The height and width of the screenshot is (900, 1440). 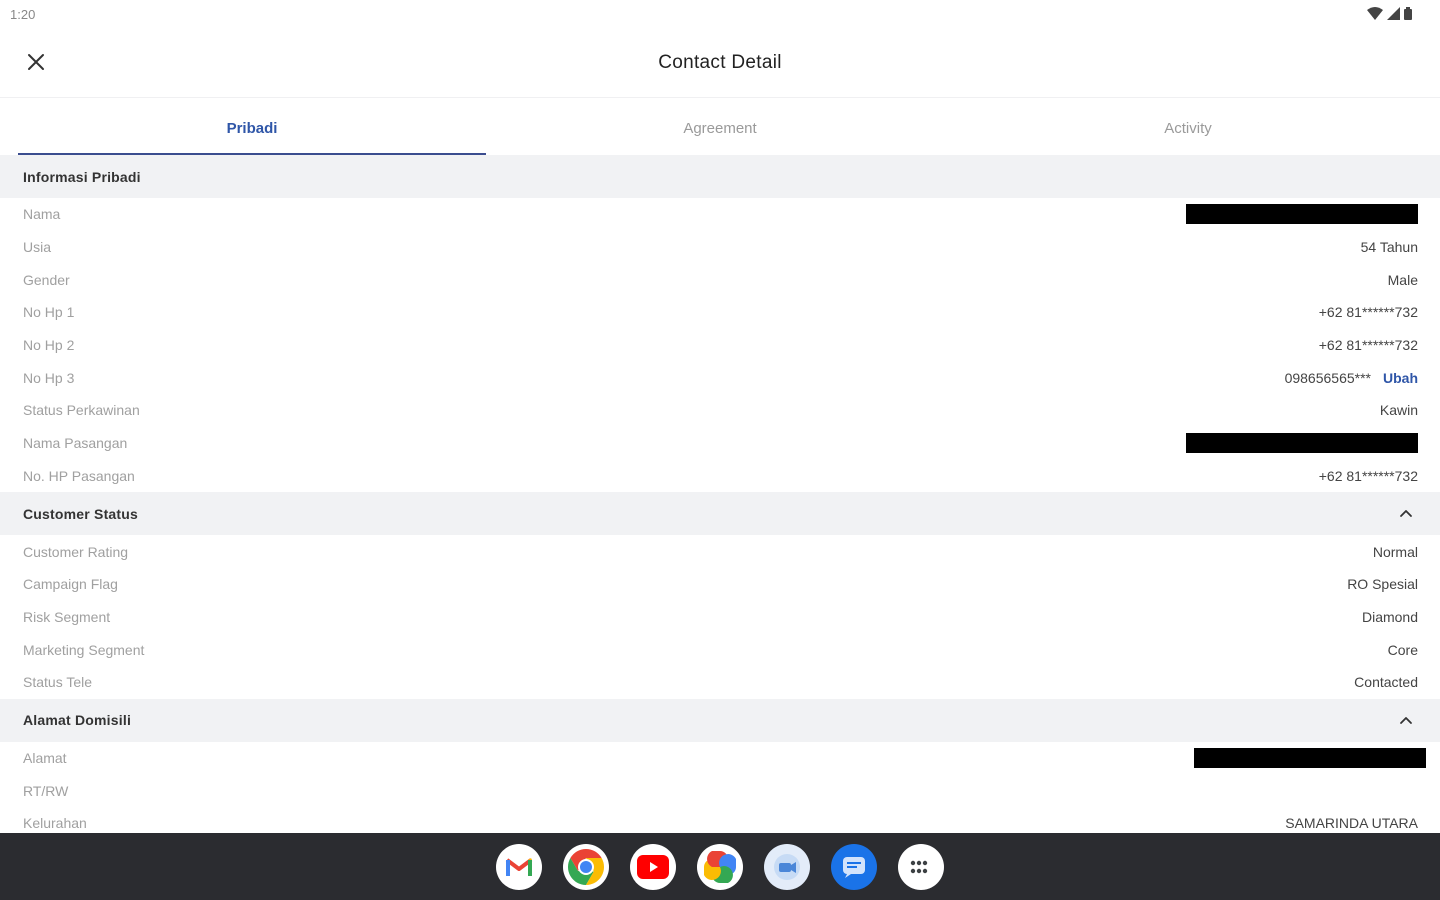 What do you see at coordinates (67, 616) in the screenshot?
I see `row-label: Risk Segment` at bounding box center [67, 616].